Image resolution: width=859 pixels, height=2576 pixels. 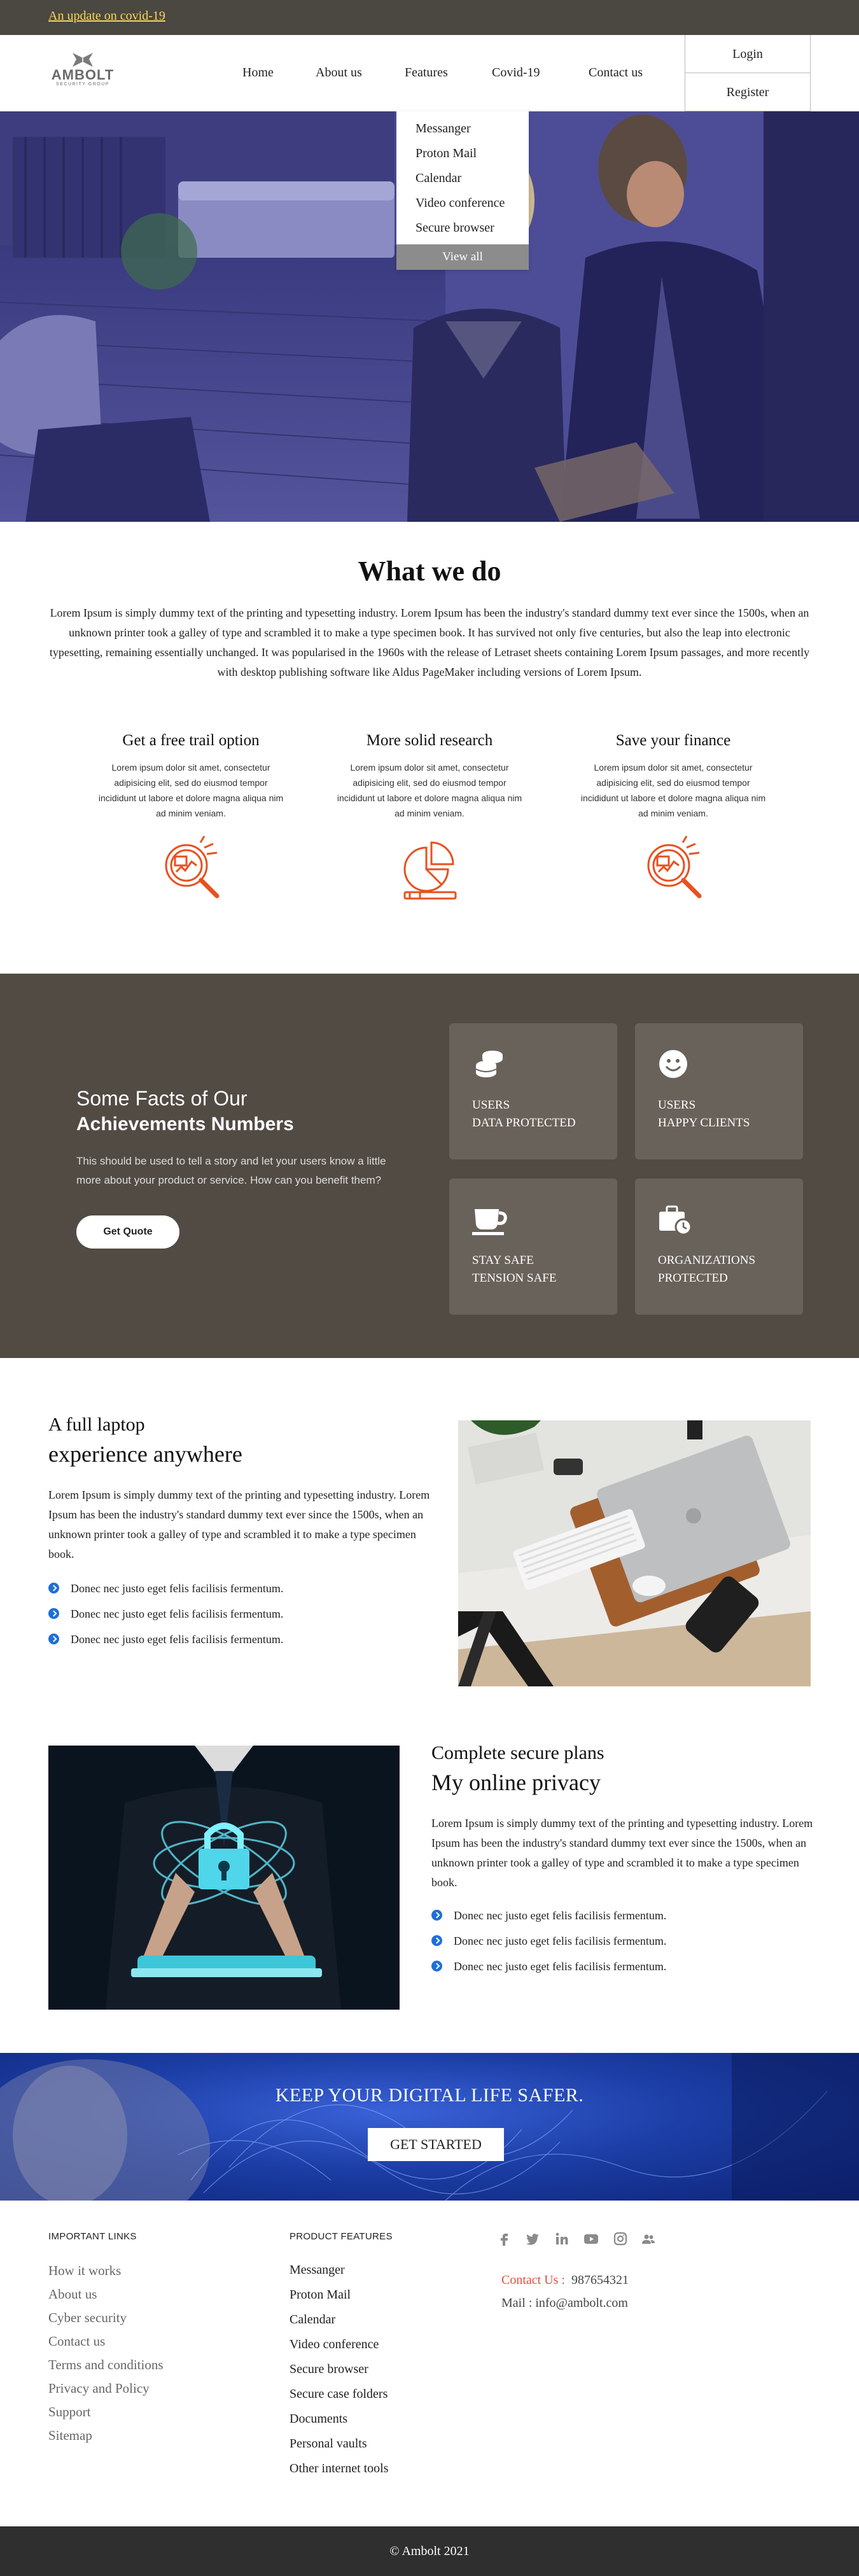 I want to click on footer-link: Terms and conditions, so click(x=106, y=2365).